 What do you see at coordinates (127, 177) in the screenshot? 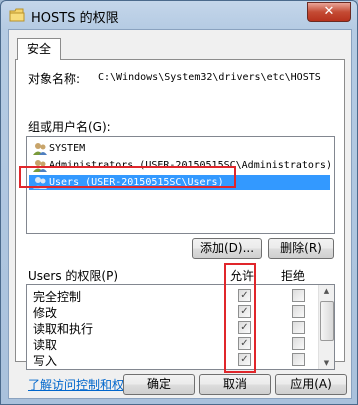
I see `selected-user-highlight` at bounding box center [127, 177].